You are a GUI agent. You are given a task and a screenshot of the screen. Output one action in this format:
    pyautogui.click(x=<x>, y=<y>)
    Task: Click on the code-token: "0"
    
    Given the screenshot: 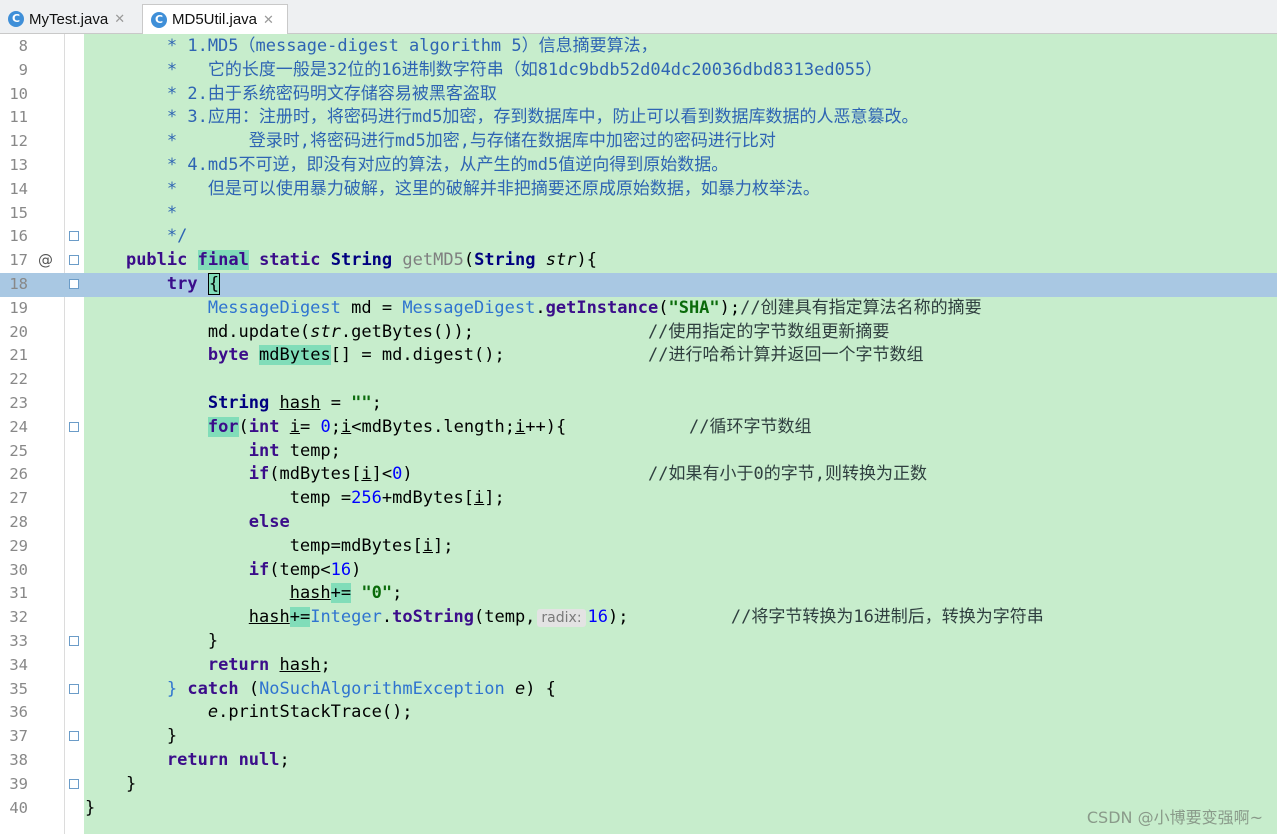 What is the action you would take?
    pyautogui.click(x=377, y=593)
    